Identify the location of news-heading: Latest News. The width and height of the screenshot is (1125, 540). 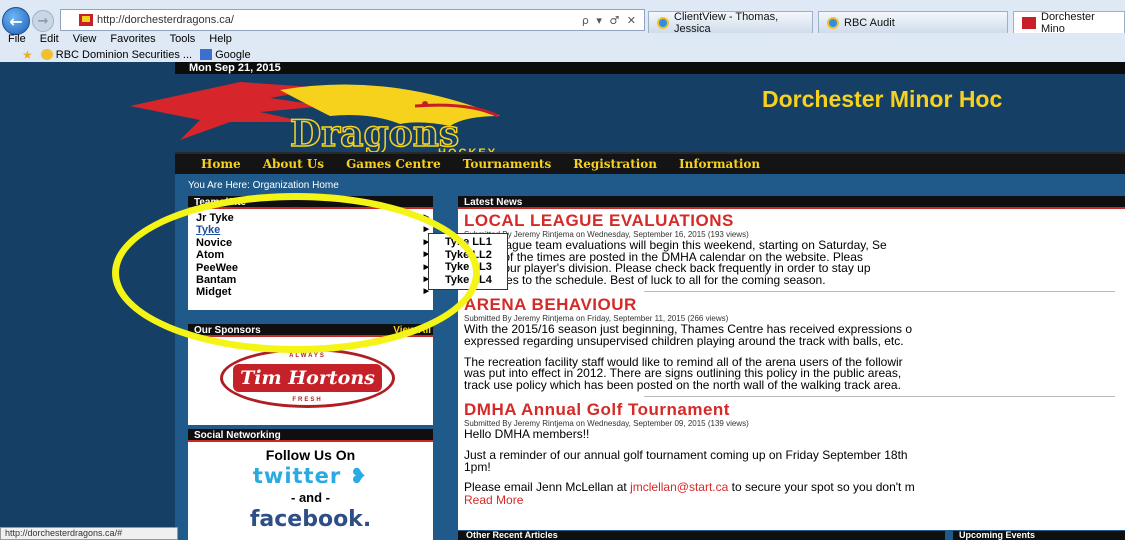
(791, 202).